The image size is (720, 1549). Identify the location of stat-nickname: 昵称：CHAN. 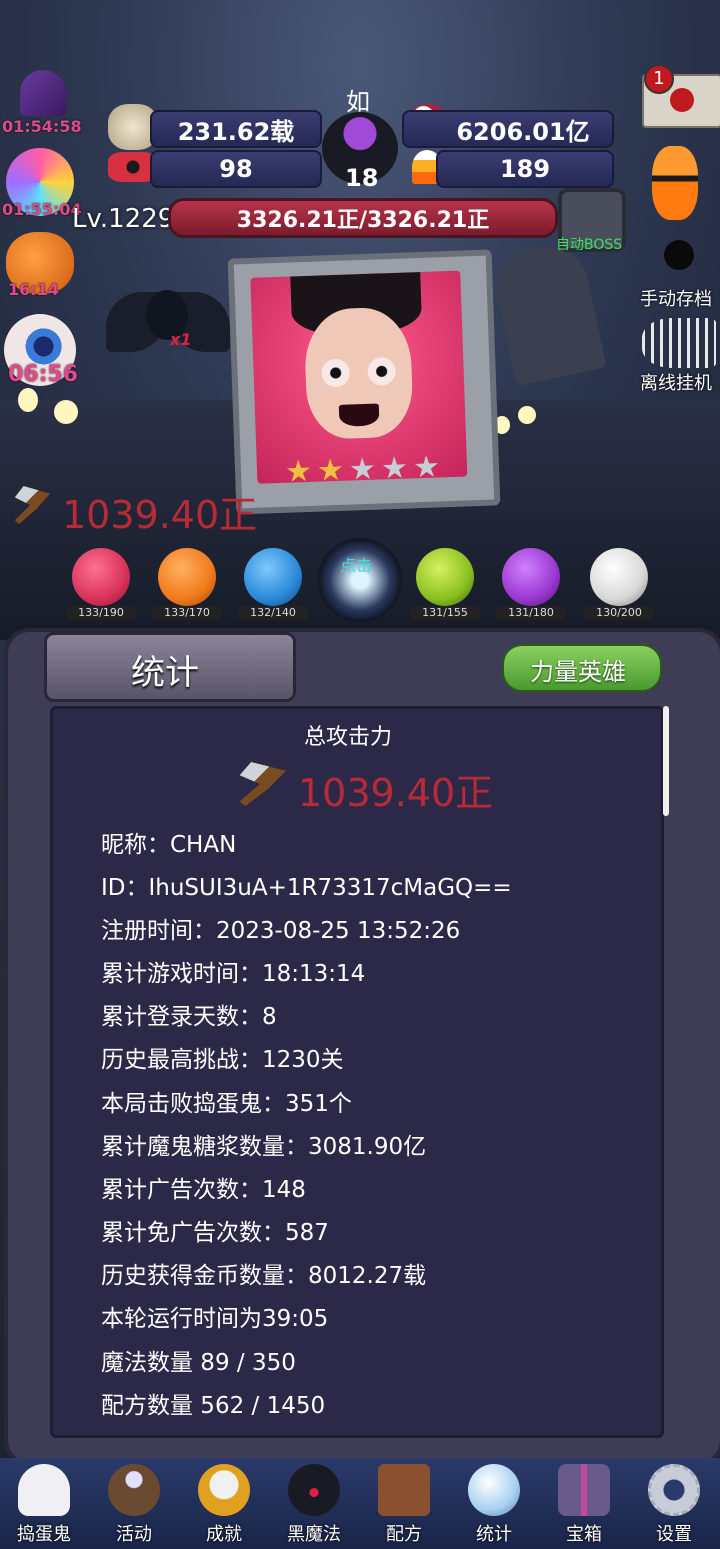
(169, 845).